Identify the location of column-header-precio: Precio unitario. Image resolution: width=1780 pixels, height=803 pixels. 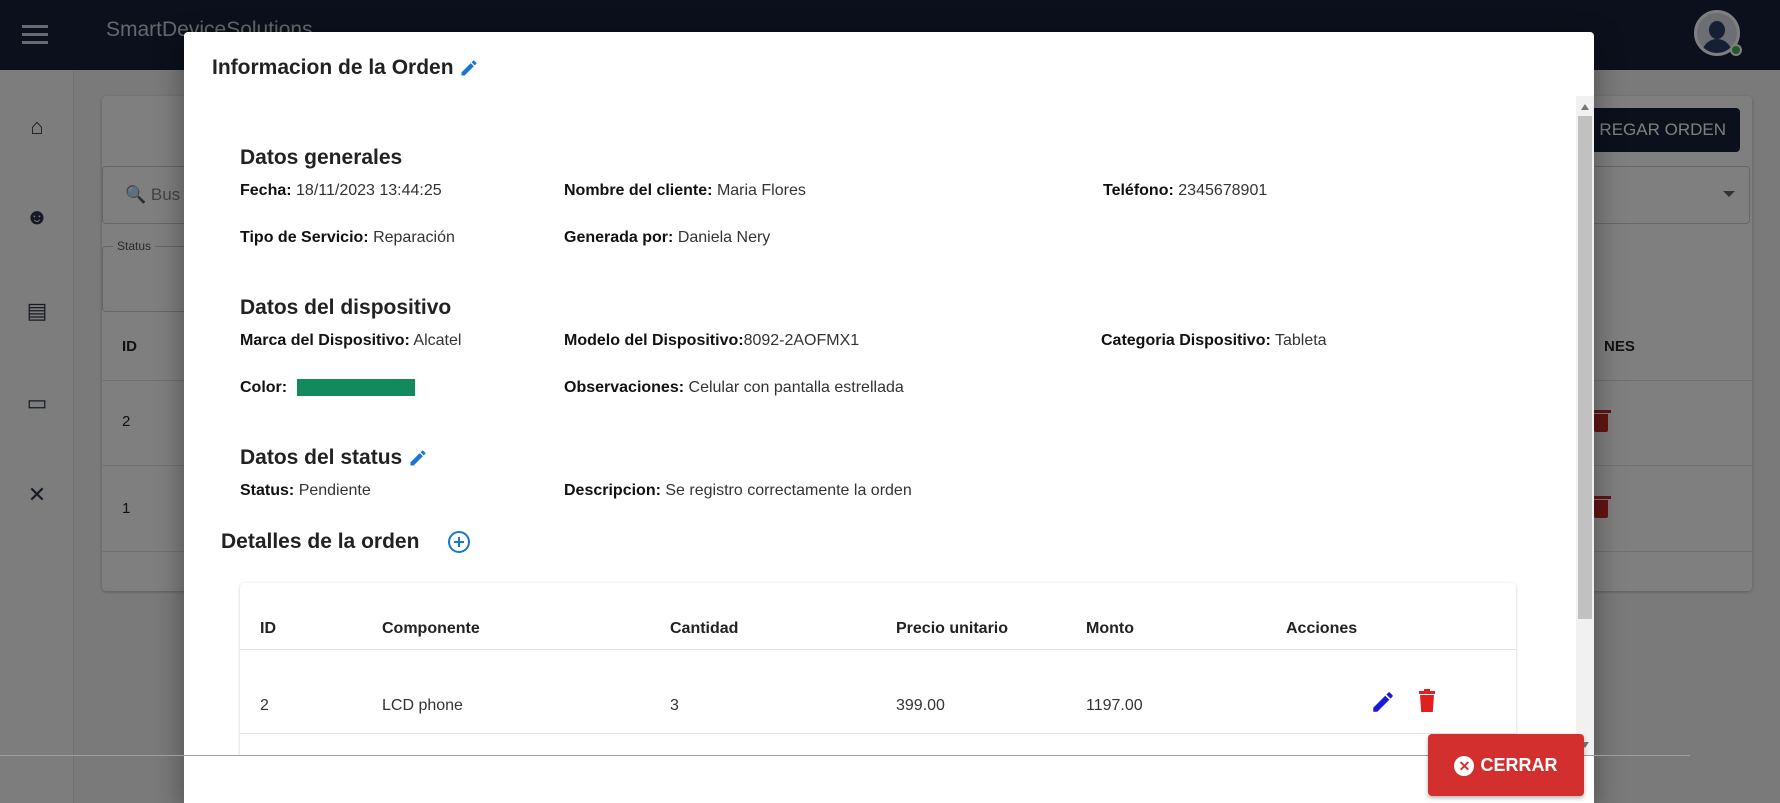
(952, 628).